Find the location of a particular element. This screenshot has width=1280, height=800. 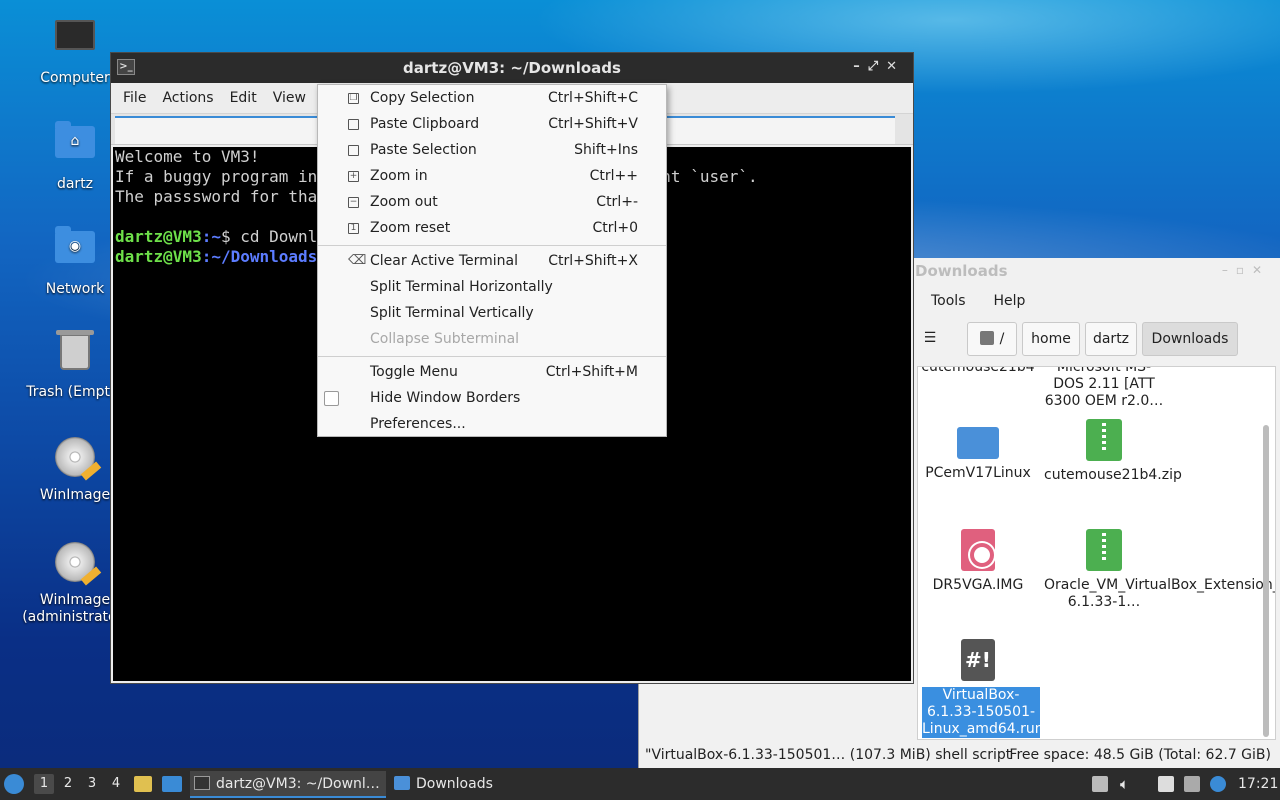

terminal-window-buttons: –⤢✕ is located at coordinates (879, 66).